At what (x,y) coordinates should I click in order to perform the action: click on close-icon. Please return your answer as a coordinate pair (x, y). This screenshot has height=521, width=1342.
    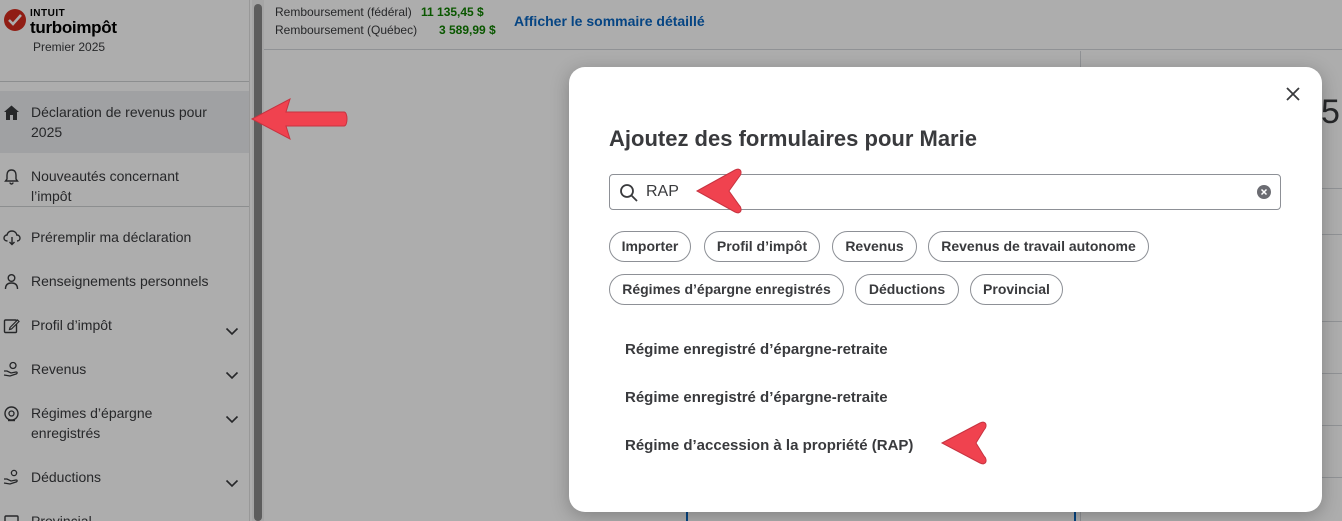
    Looking at the image, I should click on (1293, 94).